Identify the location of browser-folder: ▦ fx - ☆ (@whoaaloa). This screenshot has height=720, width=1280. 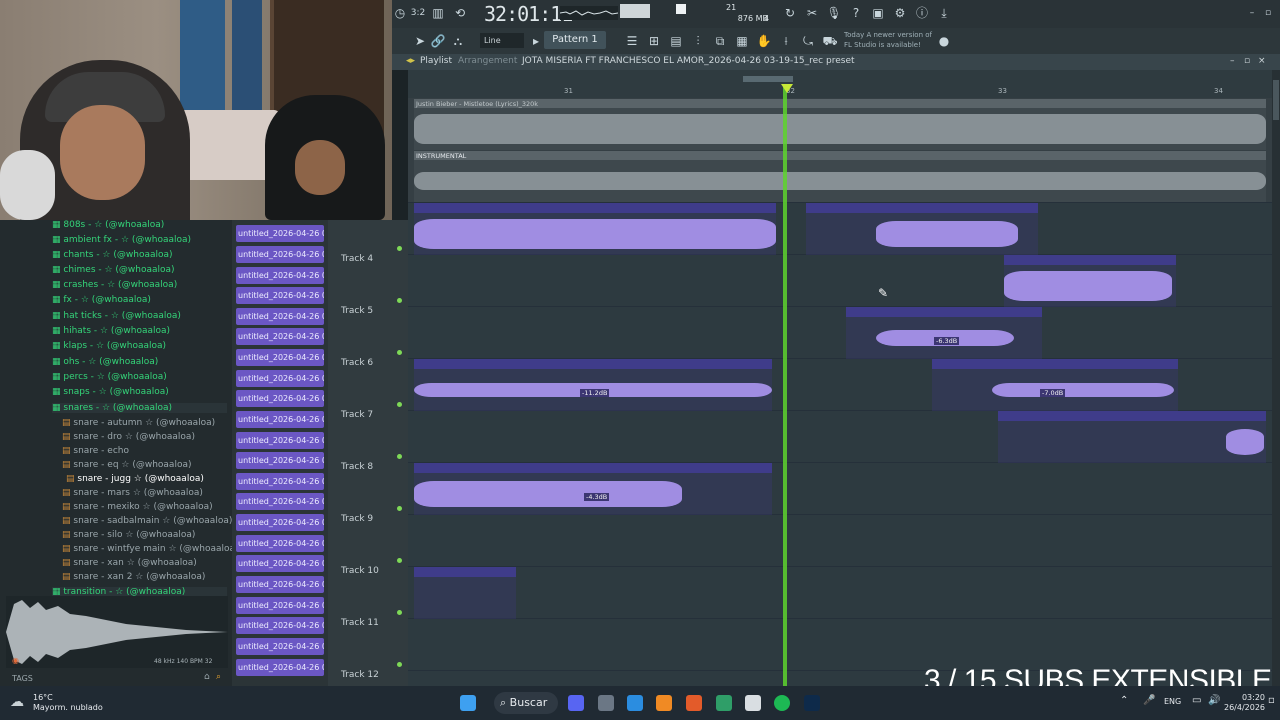
(101, 300).